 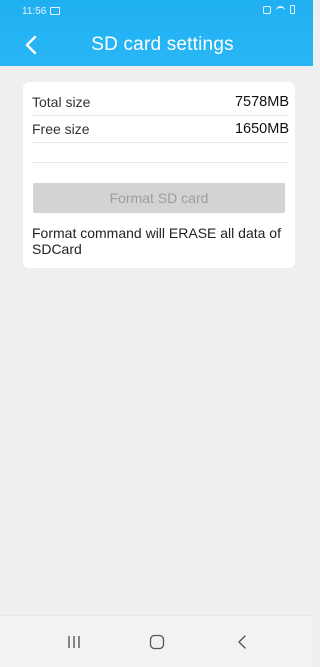 What do you see at coordinates (61, 129) in the screenshot?
I see `free-size-label: Free size` at bounding box center [61, 129].